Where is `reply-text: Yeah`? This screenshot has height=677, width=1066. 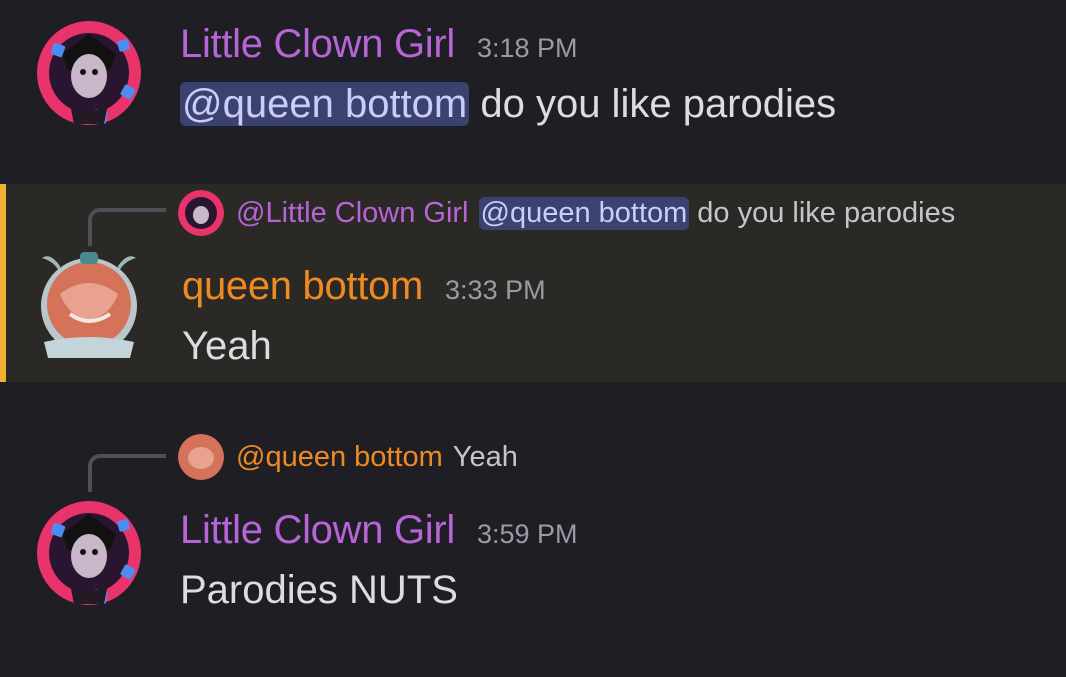
reply-text: Yeah is located at coordinates (485, 456).